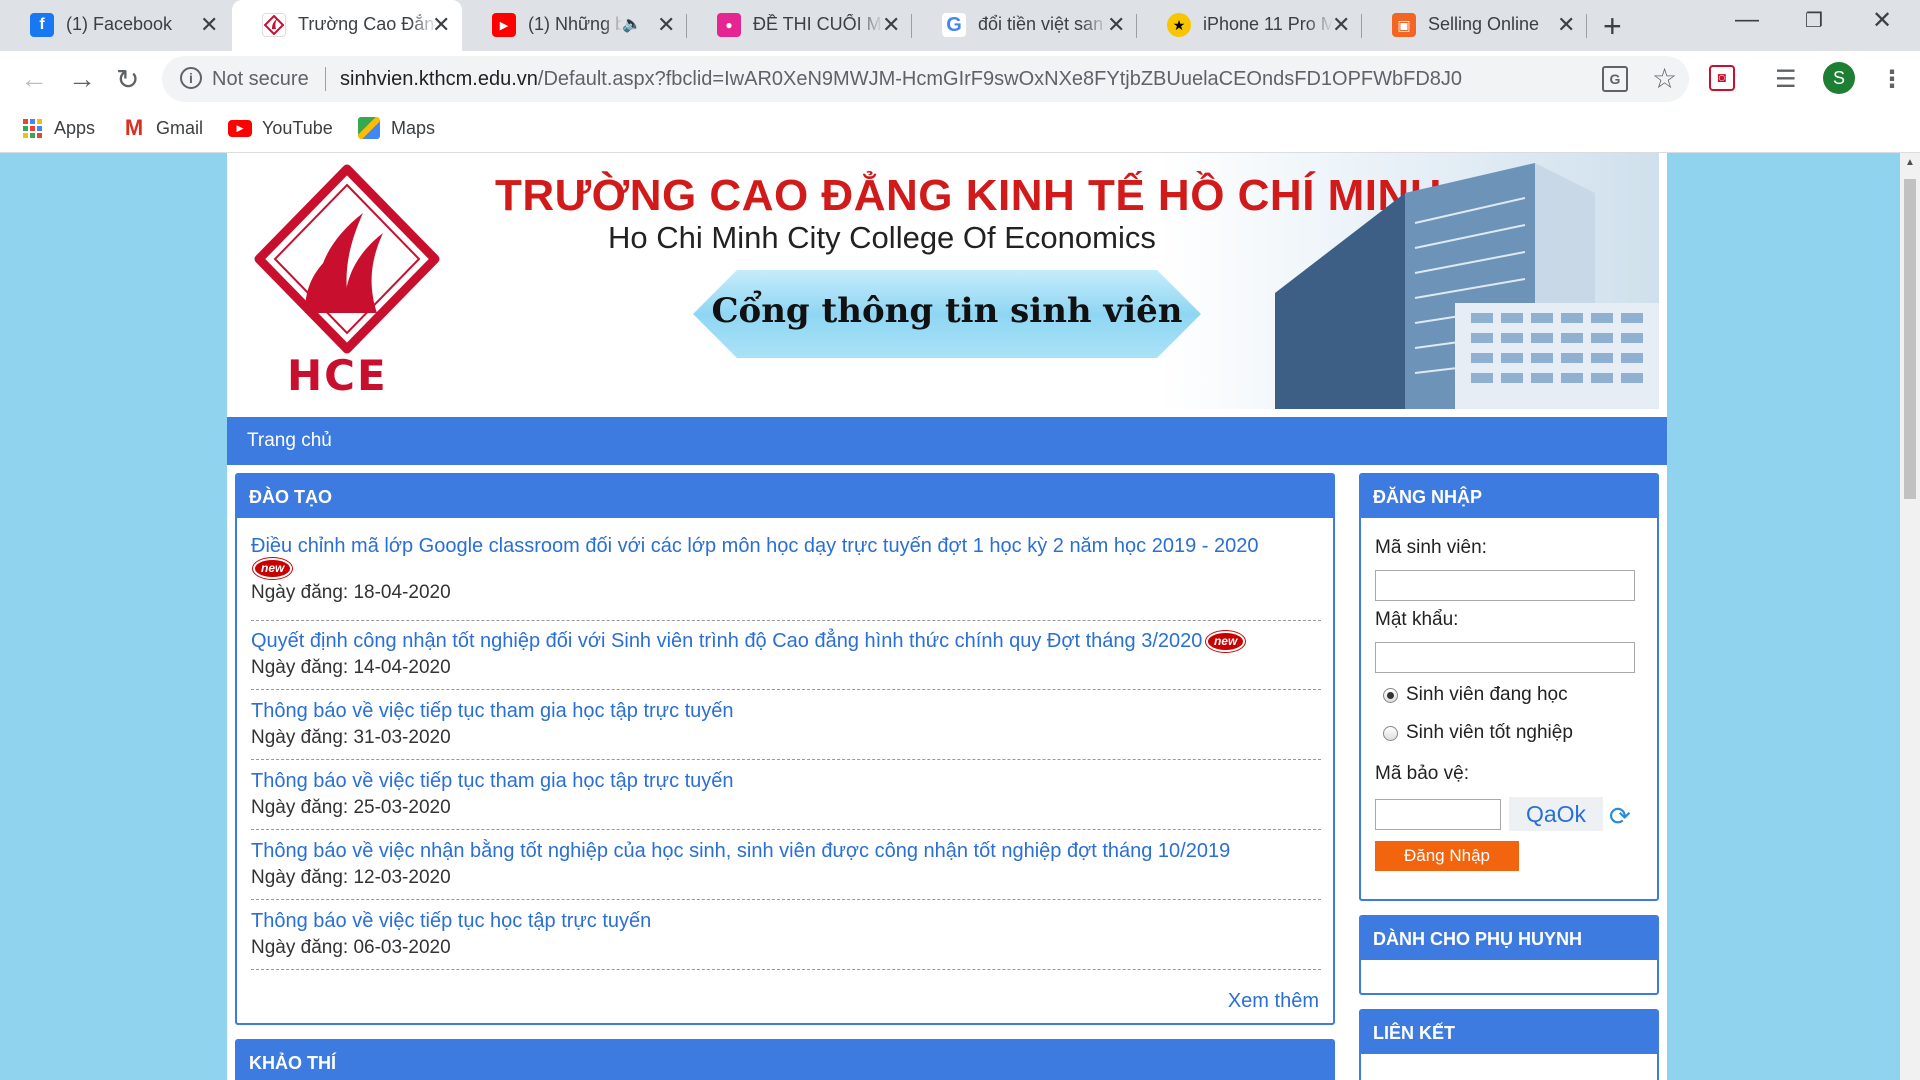 The height and width of the screenshot is (1080, 1920). Describe the element at coordinates (366, 24) in the screenshot. I see `tab-title: Trường Cao Đẳn` at that location.